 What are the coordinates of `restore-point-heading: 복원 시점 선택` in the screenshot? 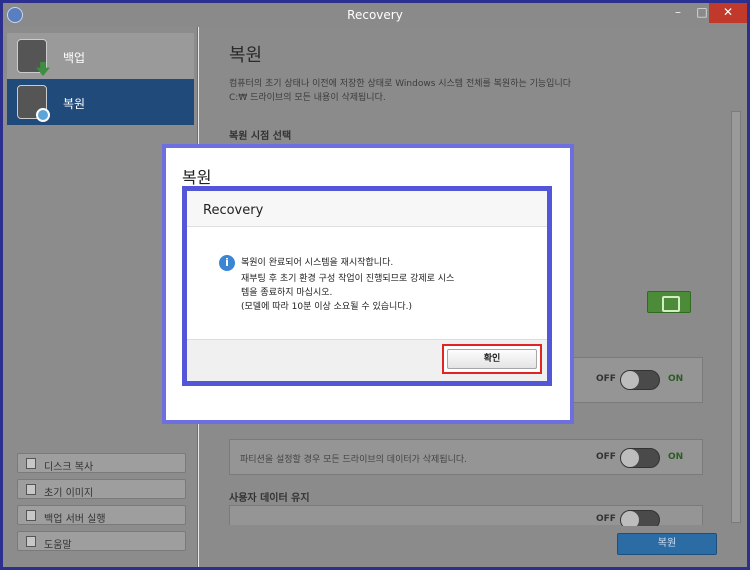 It's located at (260, 136).